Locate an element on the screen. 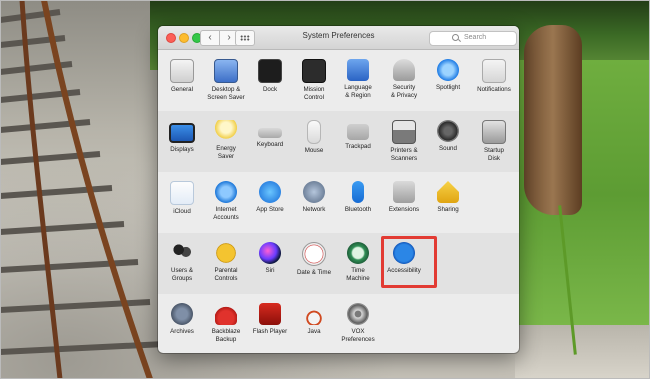 This screenshot has width=650, height=379. pane-siri: Siri is located at coordinates (270, 258).